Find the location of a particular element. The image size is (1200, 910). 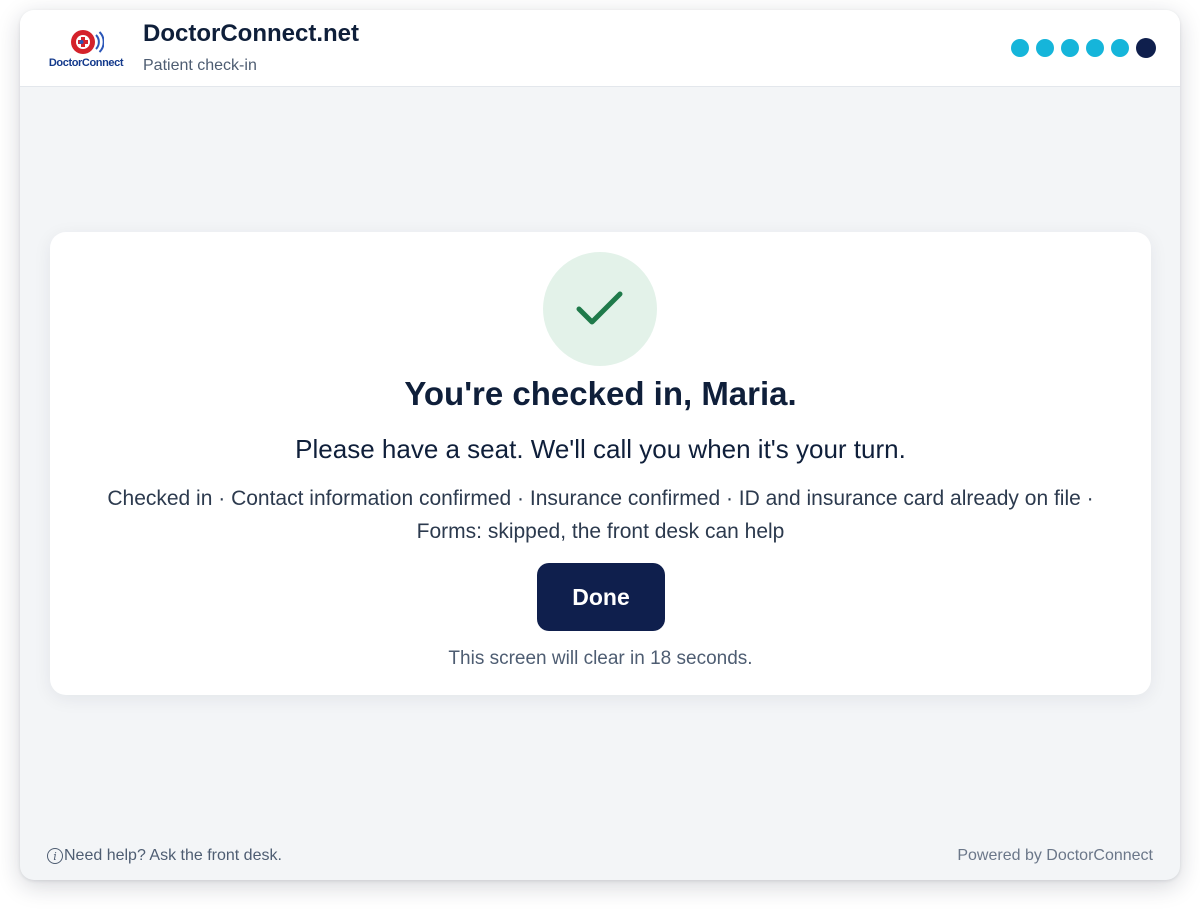

help-hint: i Need help? Ask the front desk. is located at coordinates (164, 856).